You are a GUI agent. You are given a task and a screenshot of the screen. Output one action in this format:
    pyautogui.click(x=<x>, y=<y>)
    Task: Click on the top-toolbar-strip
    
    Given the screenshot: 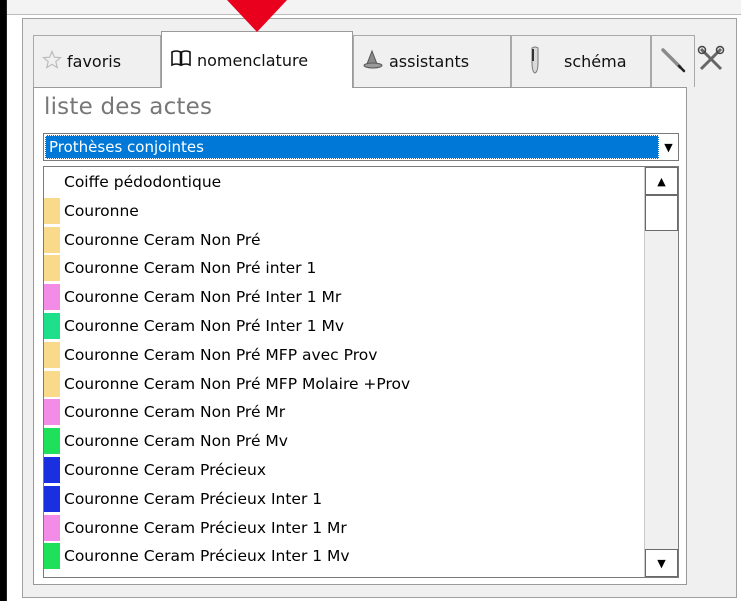 What is the action you would take?
    pyautogui.click(x=374, y=7)
    